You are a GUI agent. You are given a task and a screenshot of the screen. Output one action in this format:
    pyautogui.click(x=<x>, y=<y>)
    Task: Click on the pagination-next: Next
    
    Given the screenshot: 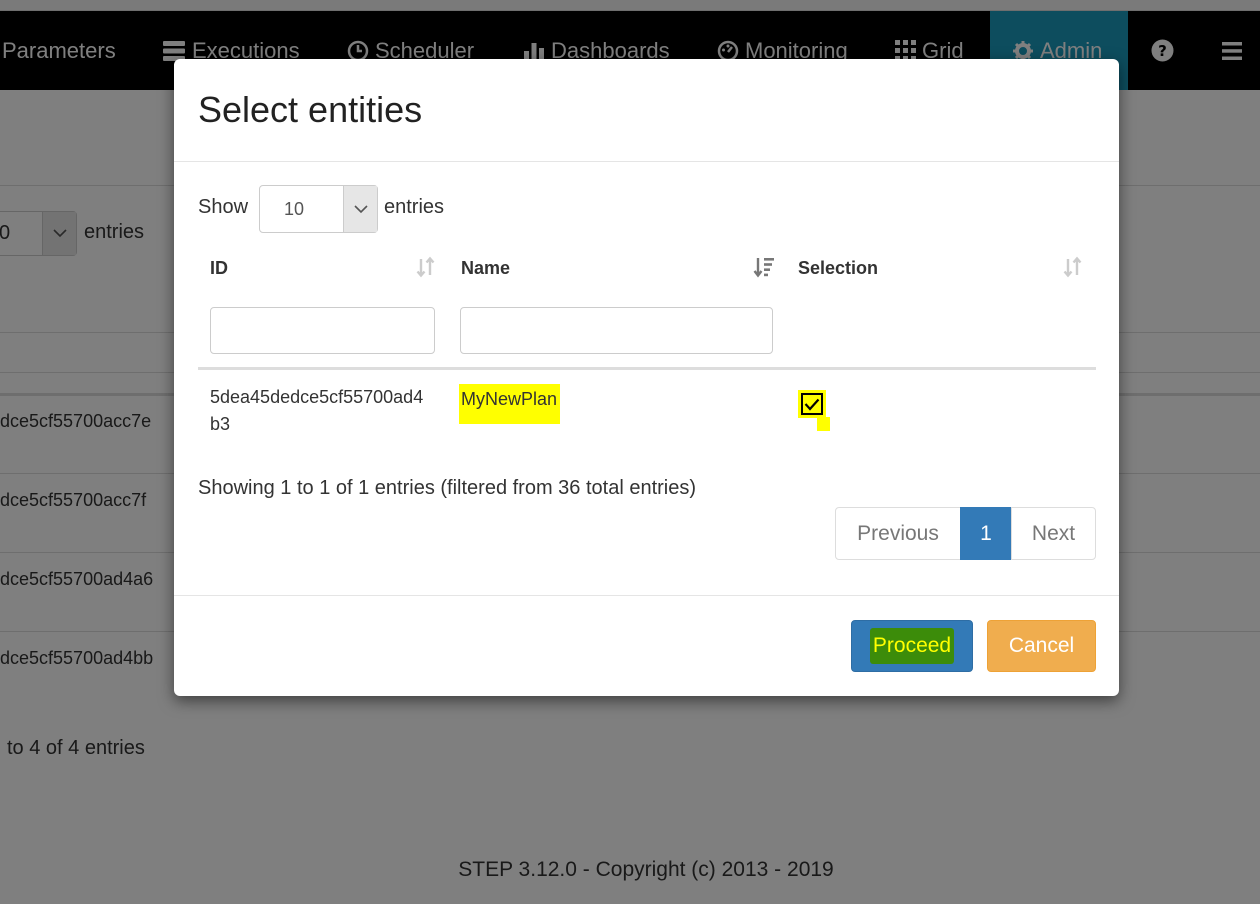 What is the action you would take?
    pyautogui.click(x=1053, y=533)
    